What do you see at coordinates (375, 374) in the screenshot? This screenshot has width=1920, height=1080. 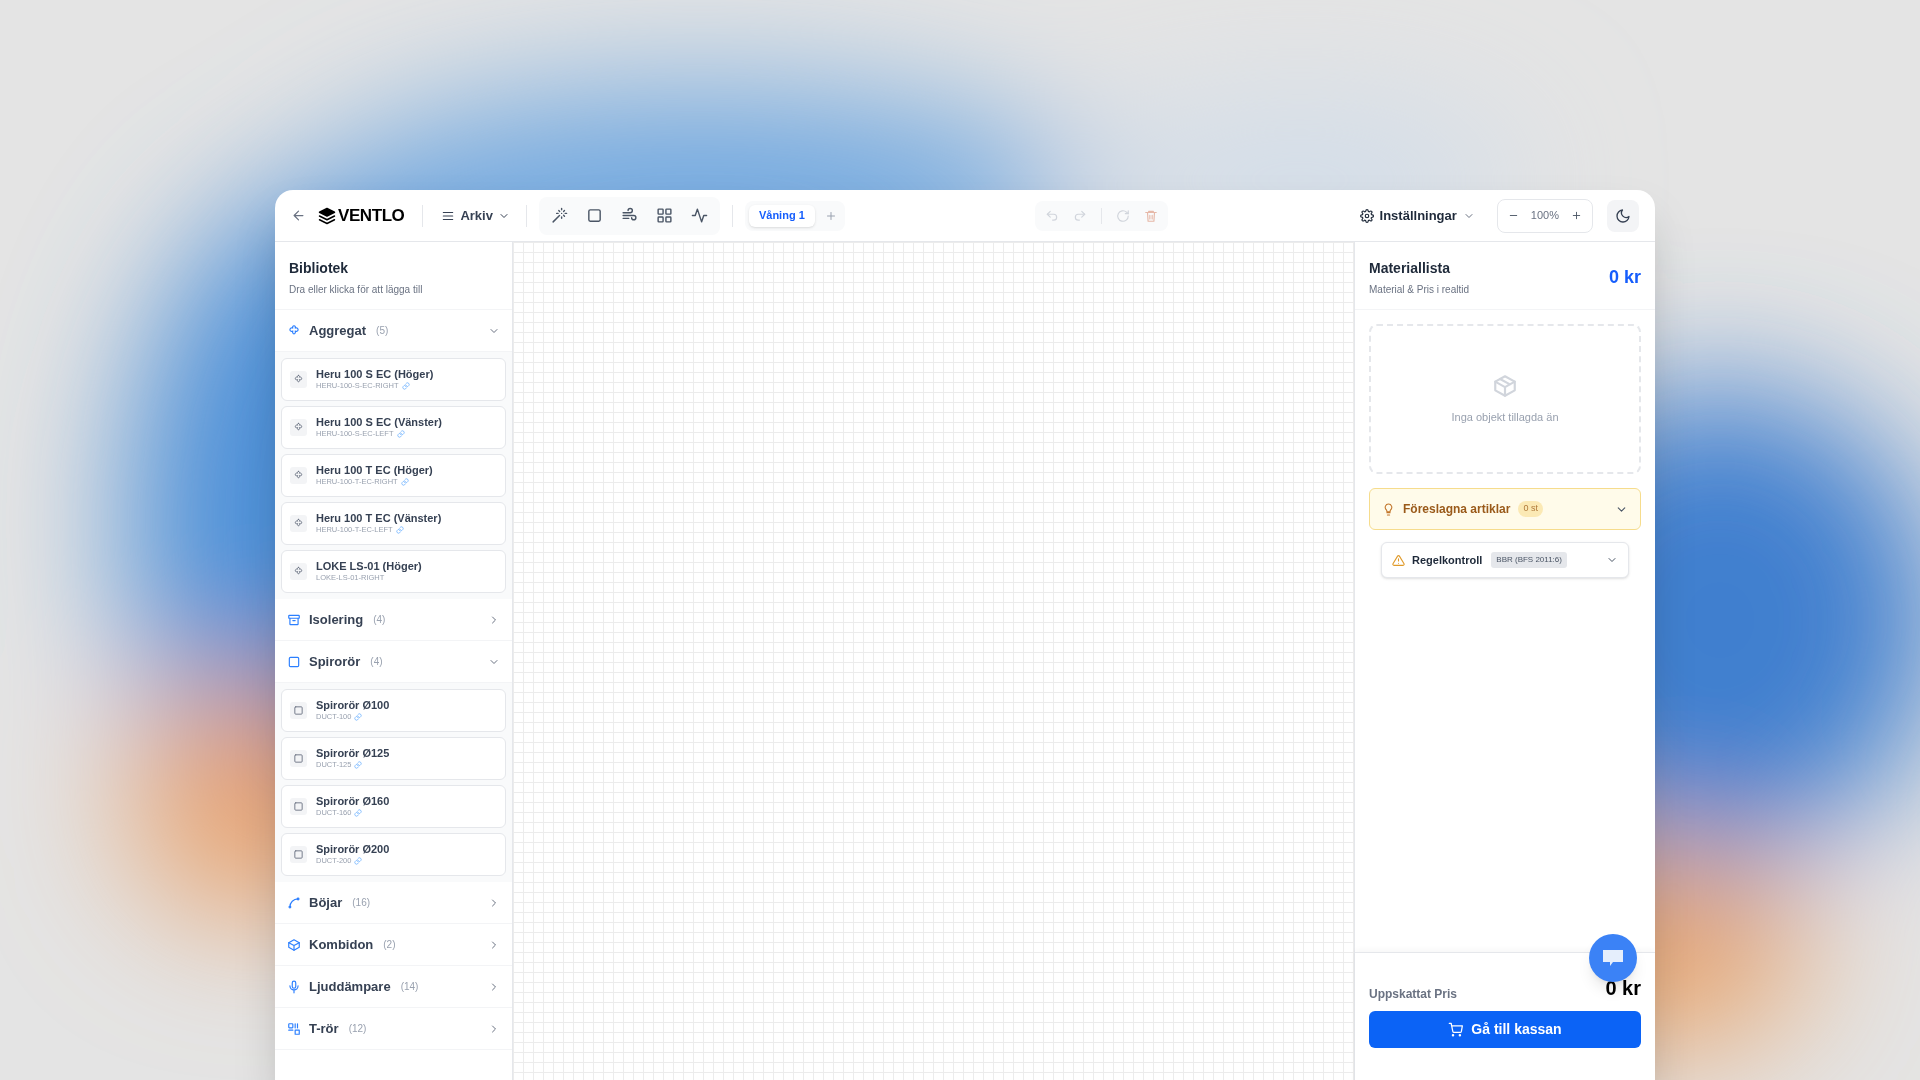 I see `item-name: Heru 100 S EC (Höger)` at bounding box center [375, 374].